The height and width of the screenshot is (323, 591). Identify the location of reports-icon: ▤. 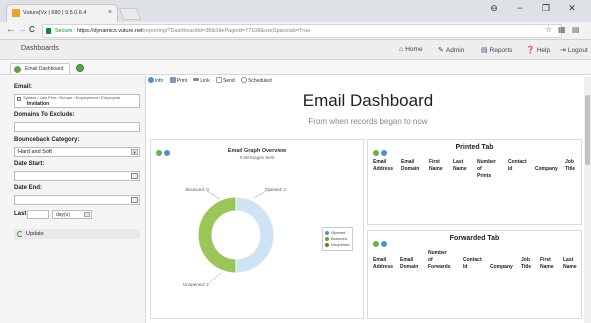
(484, 50).